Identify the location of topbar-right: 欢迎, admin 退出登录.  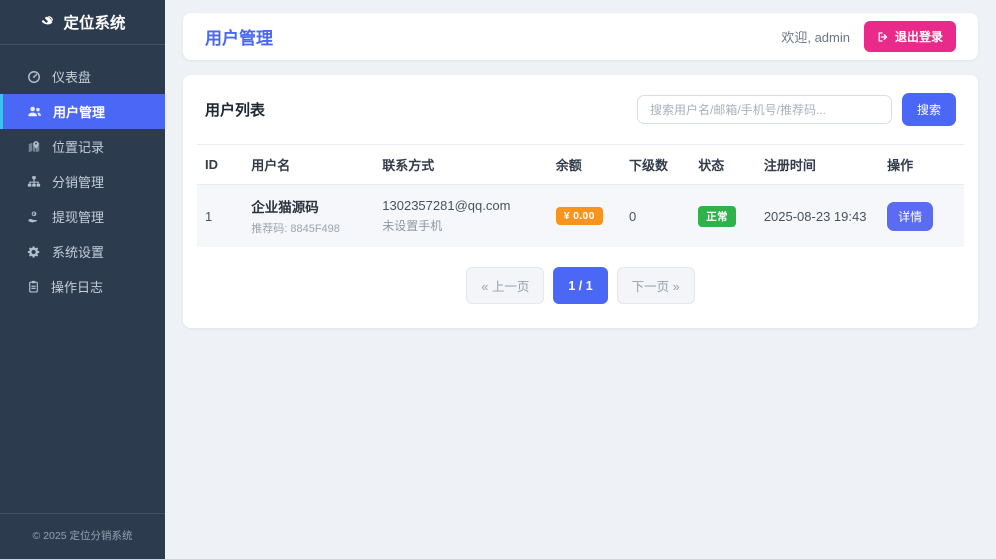
(868, 36).